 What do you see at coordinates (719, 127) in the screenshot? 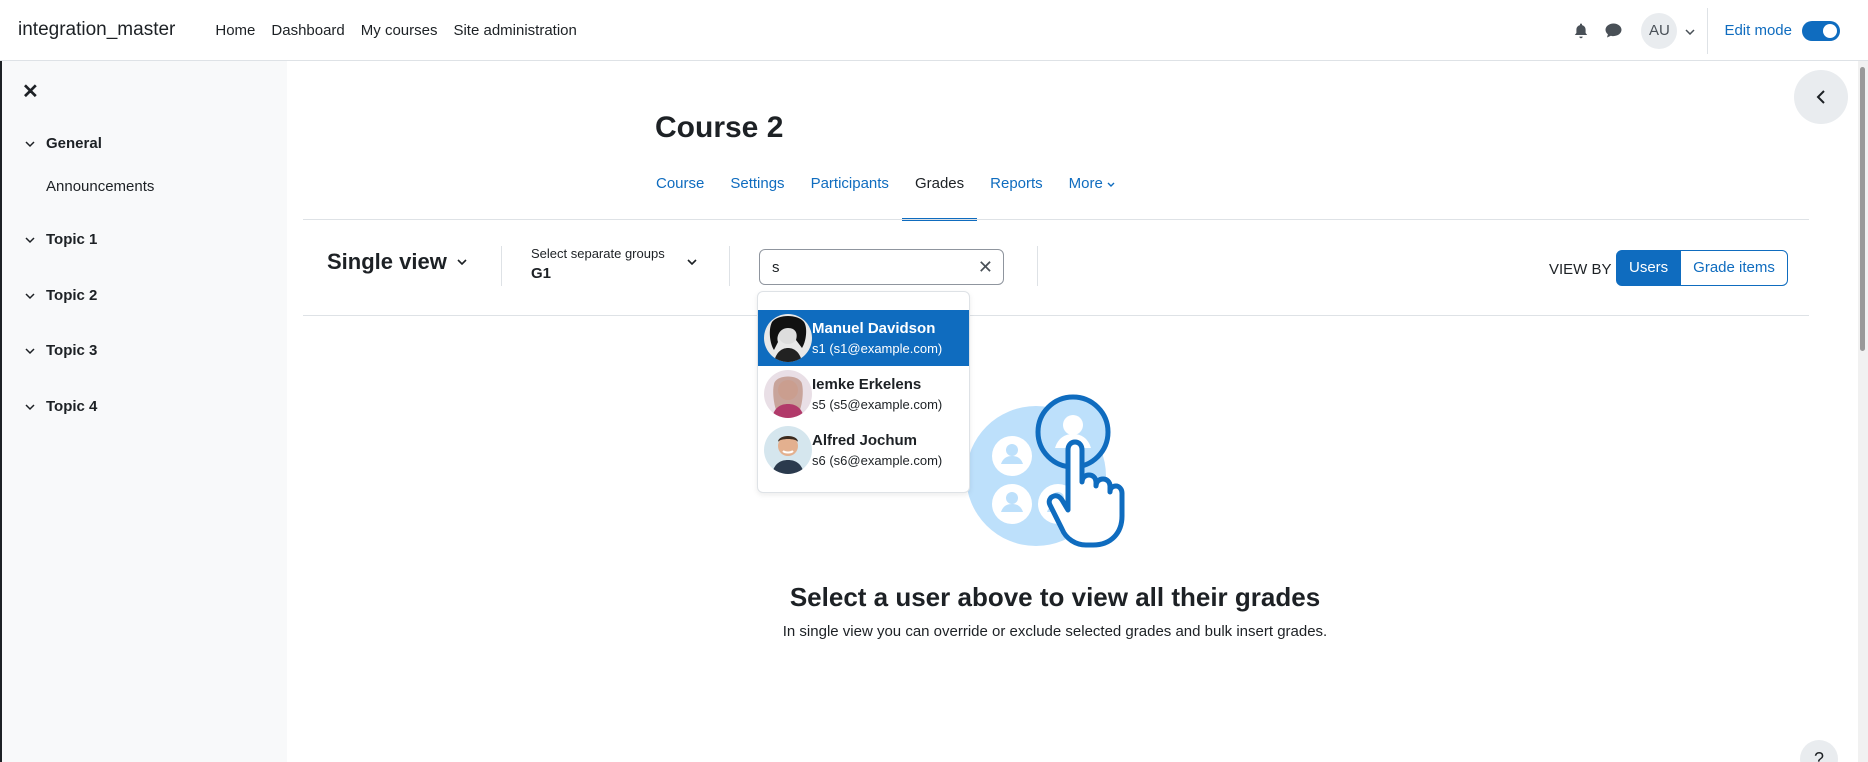
I see `page-title: Course 2` at bounding box center [719, 127].